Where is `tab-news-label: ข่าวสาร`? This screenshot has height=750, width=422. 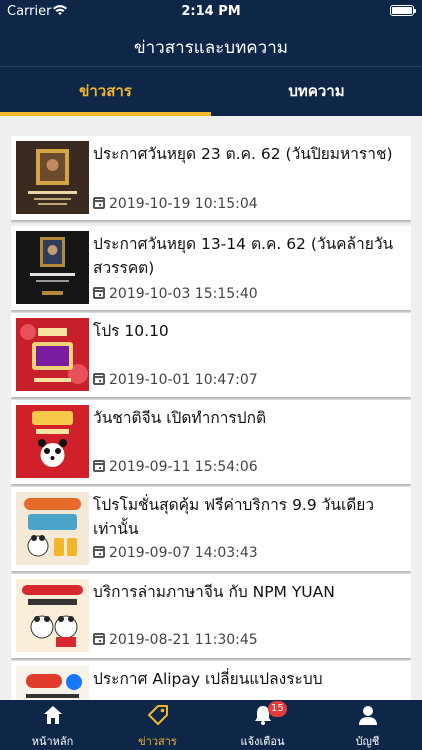
tab-news-label: ข่าวสาร is located at coordinates (105, 91).